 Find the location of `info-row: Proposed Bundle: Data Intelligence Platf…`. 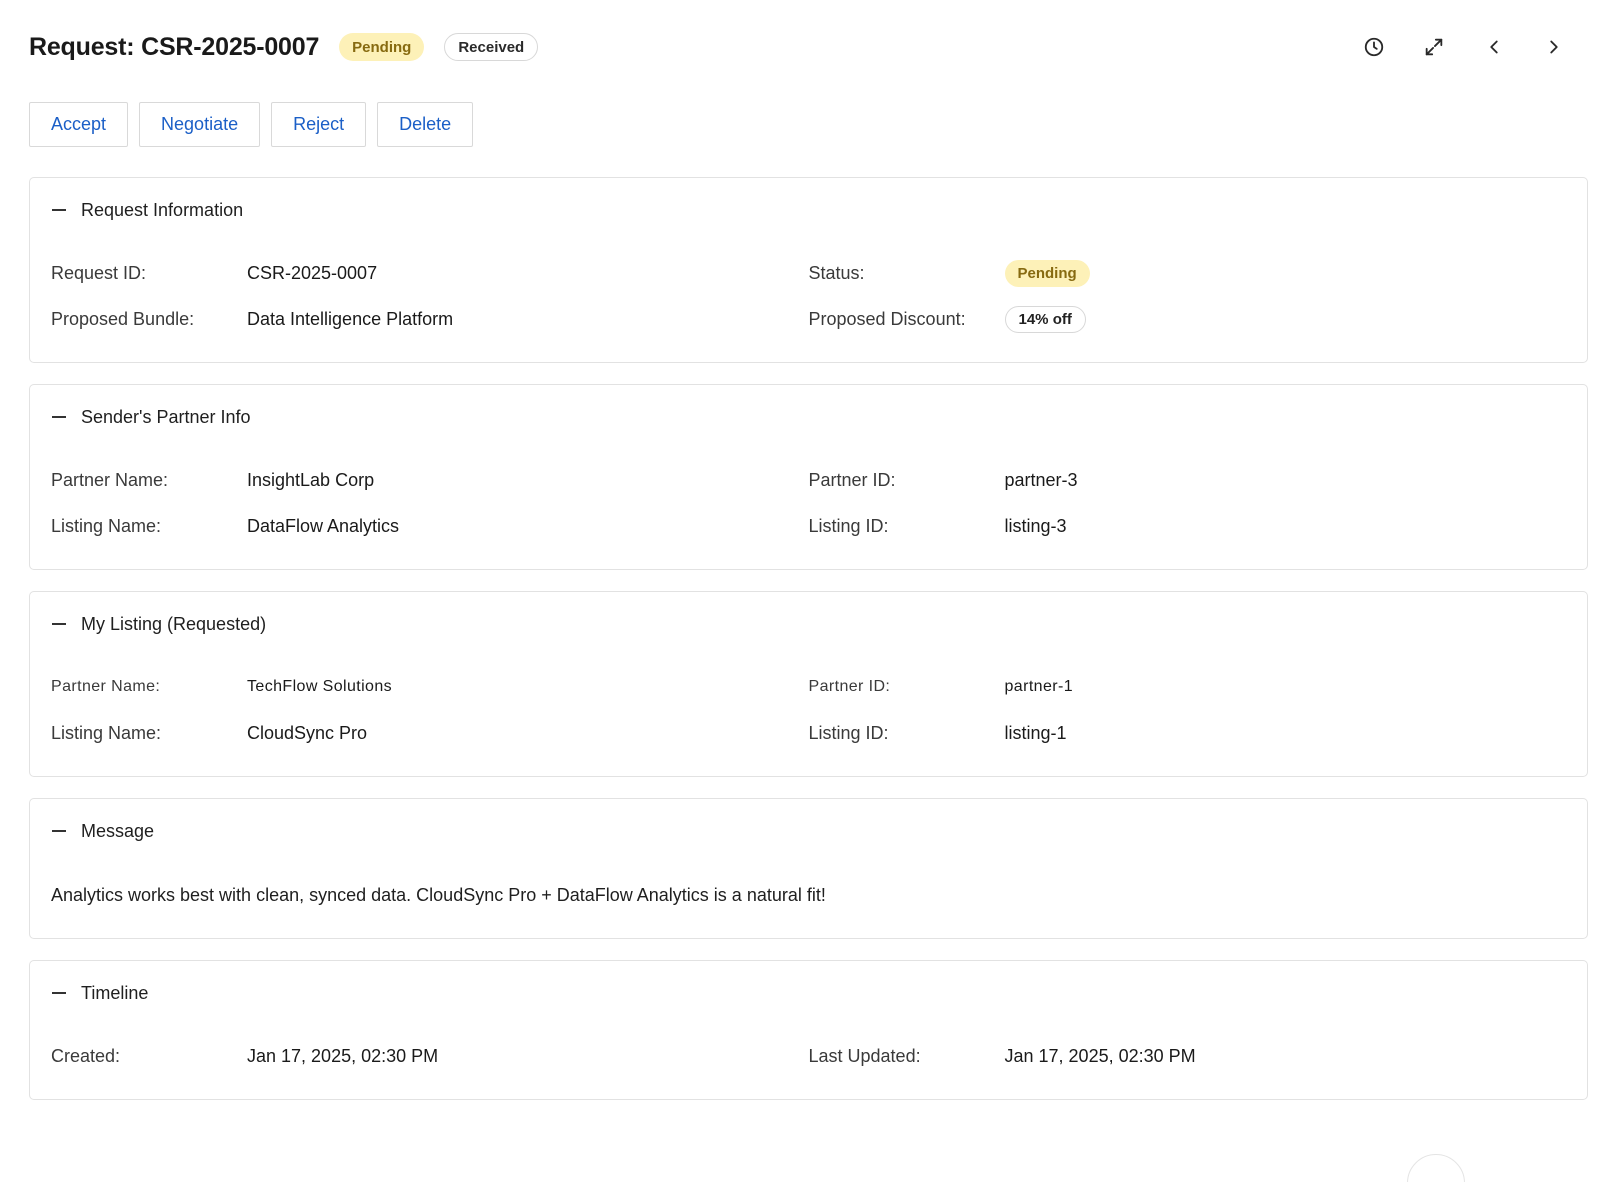

info-row: Proposed Bundle: Data Intelligence Platf… is located at coordinates (808, 319).